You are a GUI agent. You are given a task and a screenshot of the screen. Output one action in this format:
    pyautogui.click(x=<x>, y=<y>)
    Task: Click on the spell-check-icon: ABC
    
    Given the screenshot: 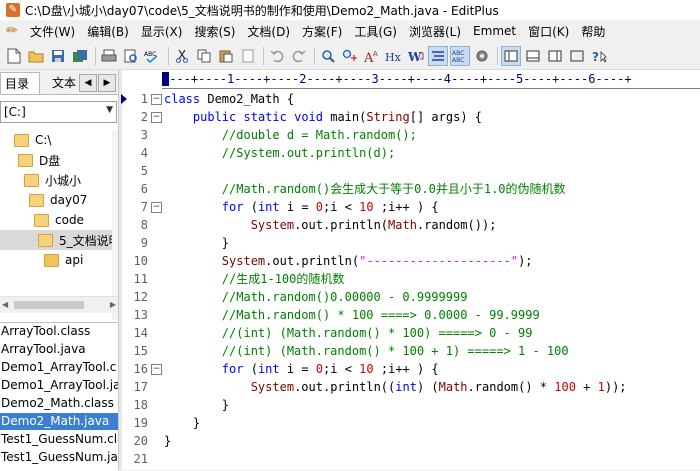 What is the action you would take?
    pyautogui.click(x=153, y=56)
    